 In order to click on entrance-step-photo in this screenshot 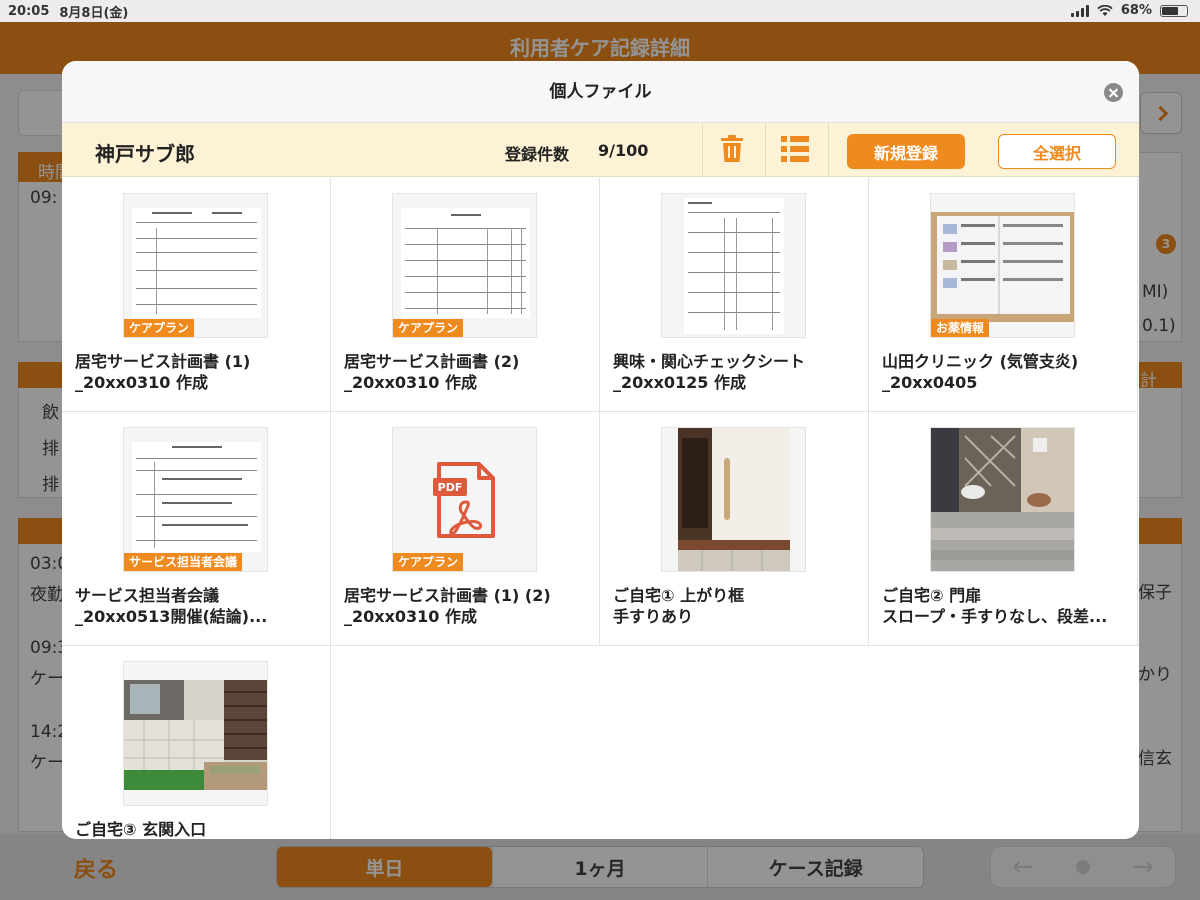, I will do `click(734, 499)`.